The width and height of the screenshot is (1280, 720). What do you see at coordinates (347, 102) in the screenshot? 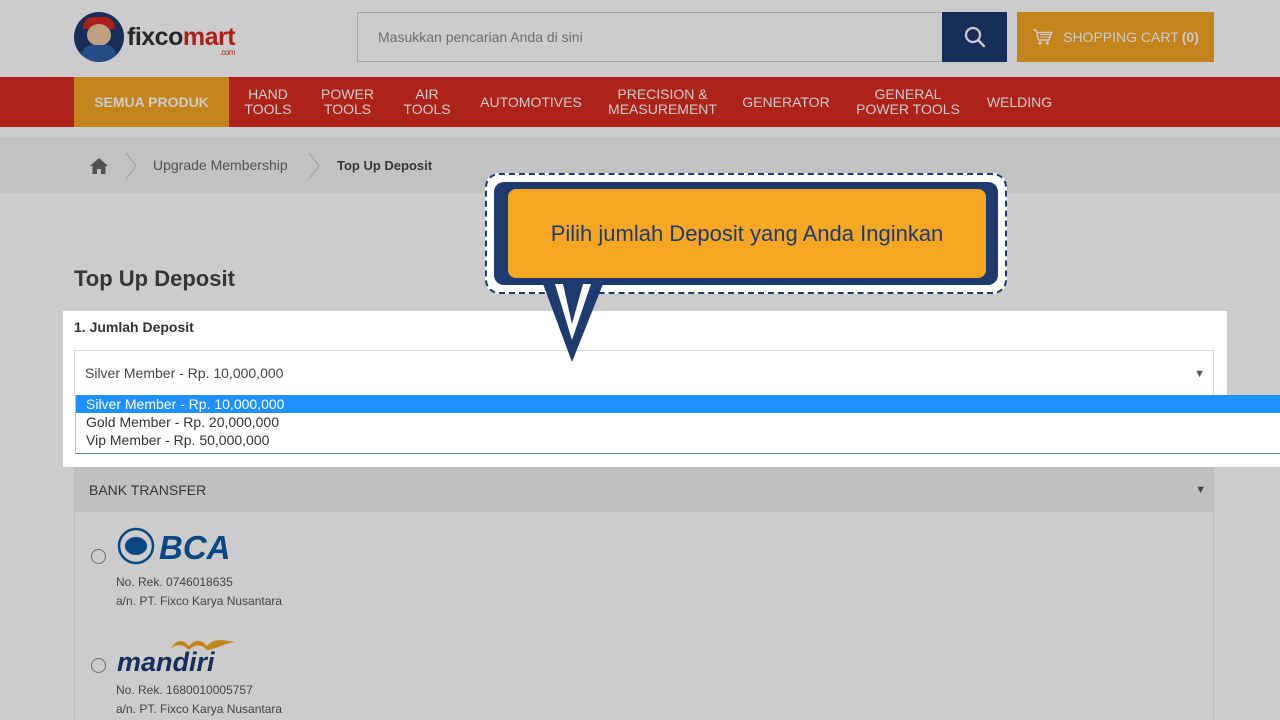
I see `nav-power-tools: POWER TOOLS` at bounding box center [347, 102].